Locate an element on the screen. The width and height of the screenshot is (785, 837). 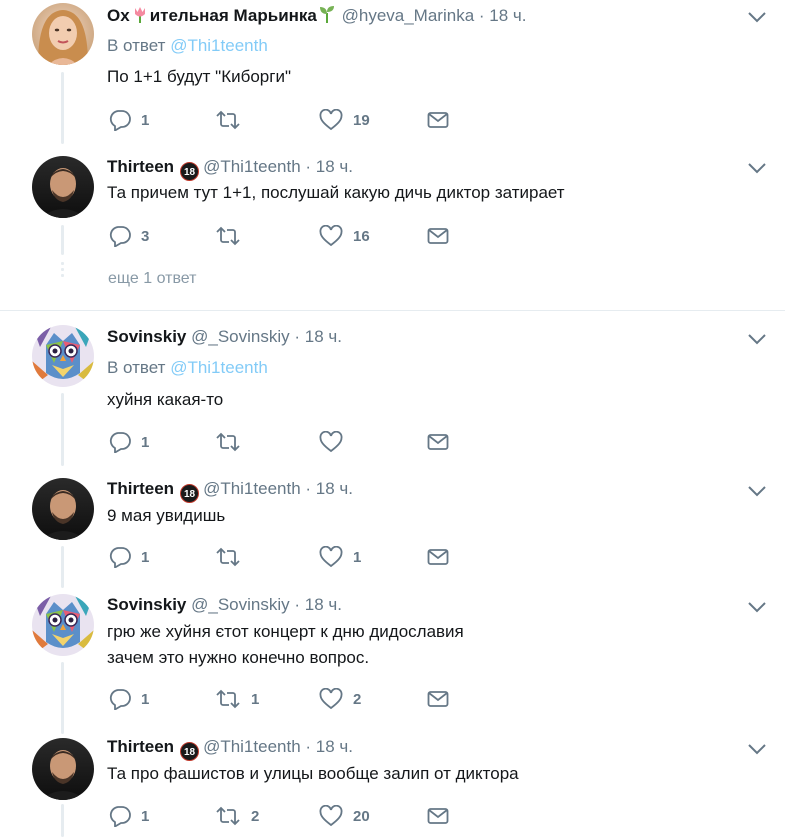
reply-button: 3 is located at coordinates (129, 236).